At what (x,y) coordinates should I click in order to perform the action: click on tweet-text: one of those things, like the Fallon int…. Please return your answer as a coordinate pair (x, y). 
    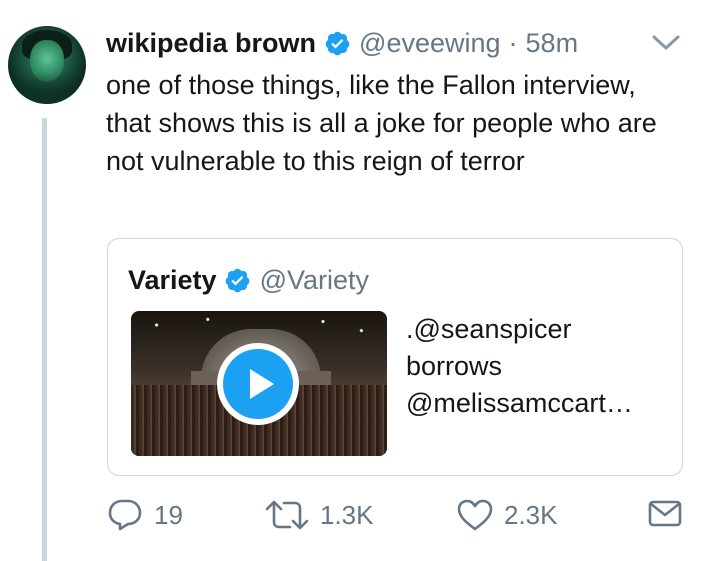
    Looking at the image, I should click on (381, 123).